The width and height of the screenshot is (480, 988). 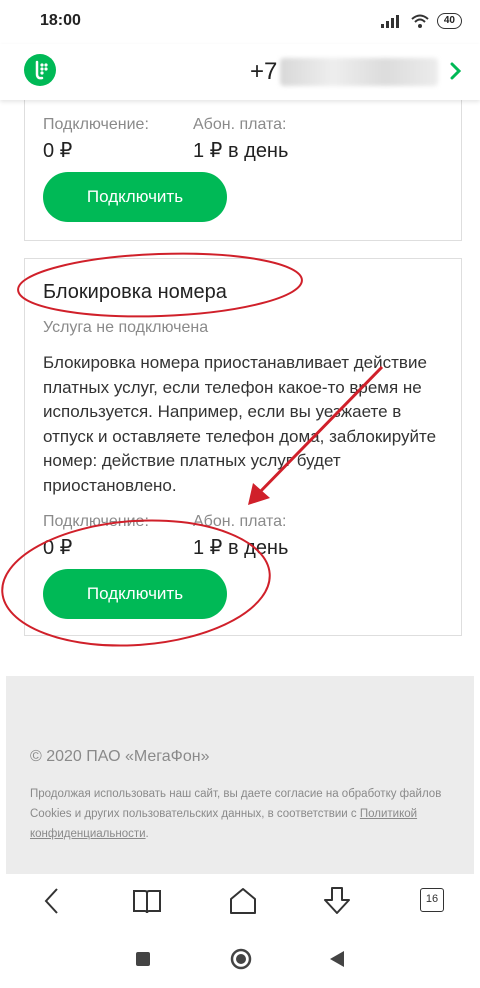 I want to click on megafon-logo, so click(x=40, y=70).